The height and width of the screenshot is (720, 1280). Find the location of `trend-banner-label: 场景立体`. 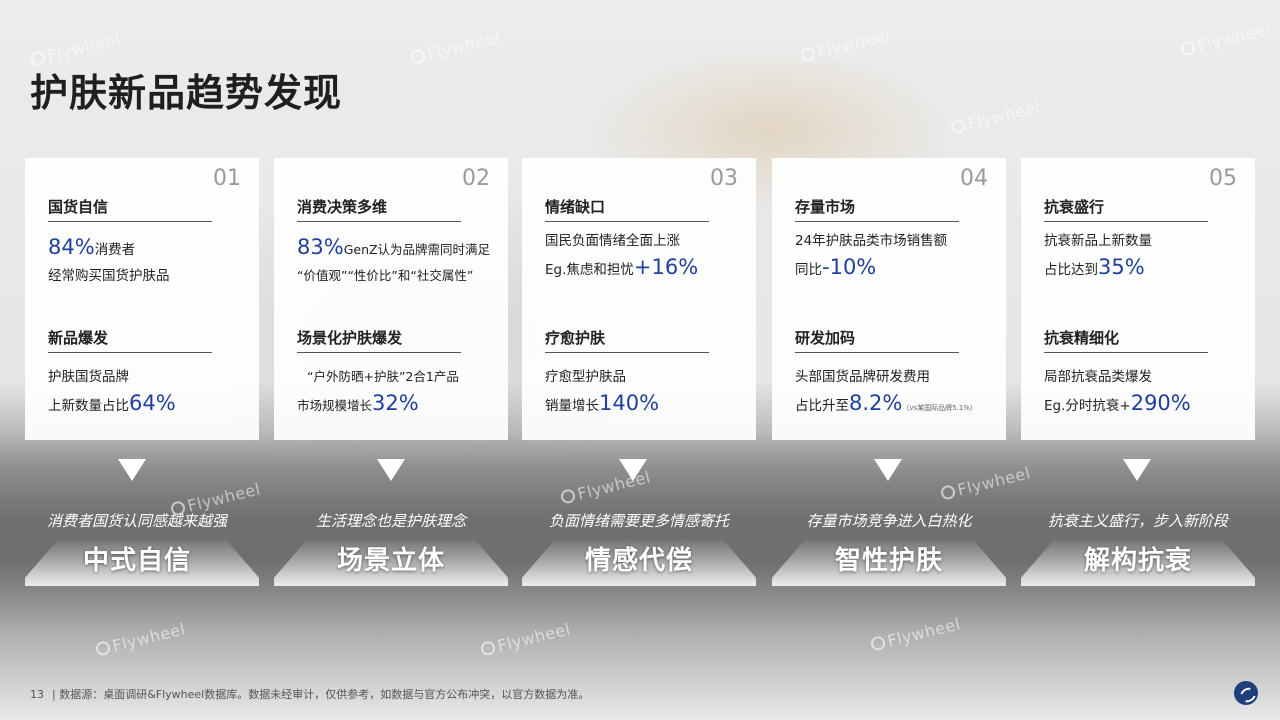

trend-banner-label: 场景立体 is located at coordinates (390, 561).